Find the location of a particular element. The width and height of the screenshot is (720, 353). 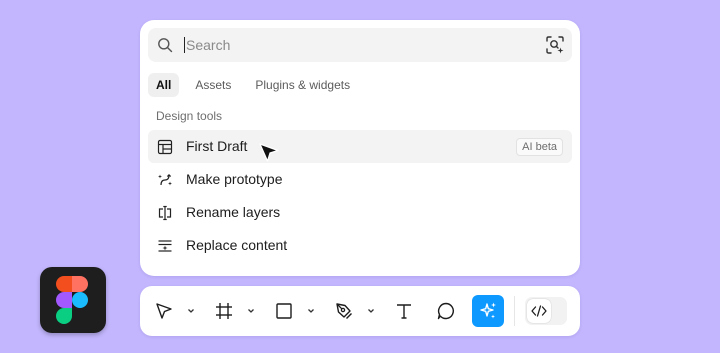

ai-search-icon is located at coordinates (555, 45).